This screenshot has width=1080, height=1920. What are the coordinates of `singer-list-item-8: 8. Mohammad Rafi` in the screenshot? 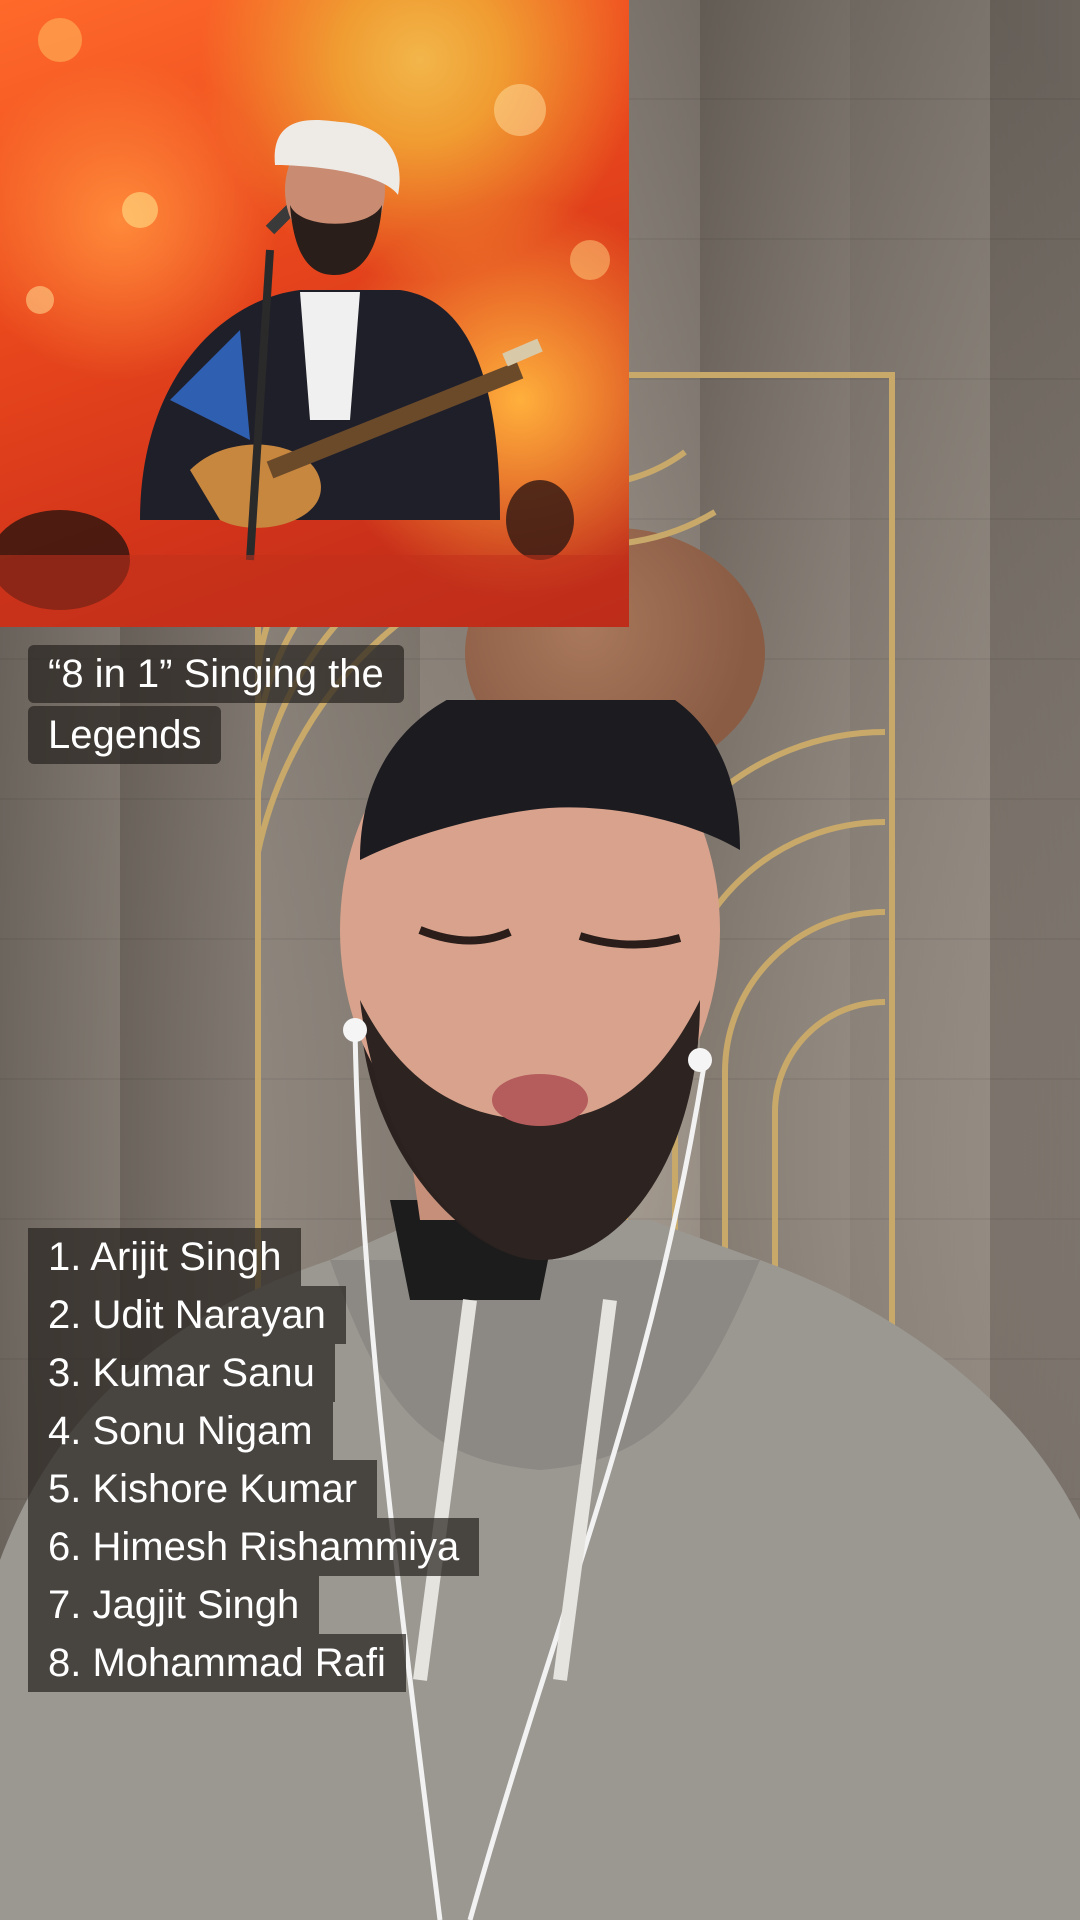 It's located at (217, 1663).